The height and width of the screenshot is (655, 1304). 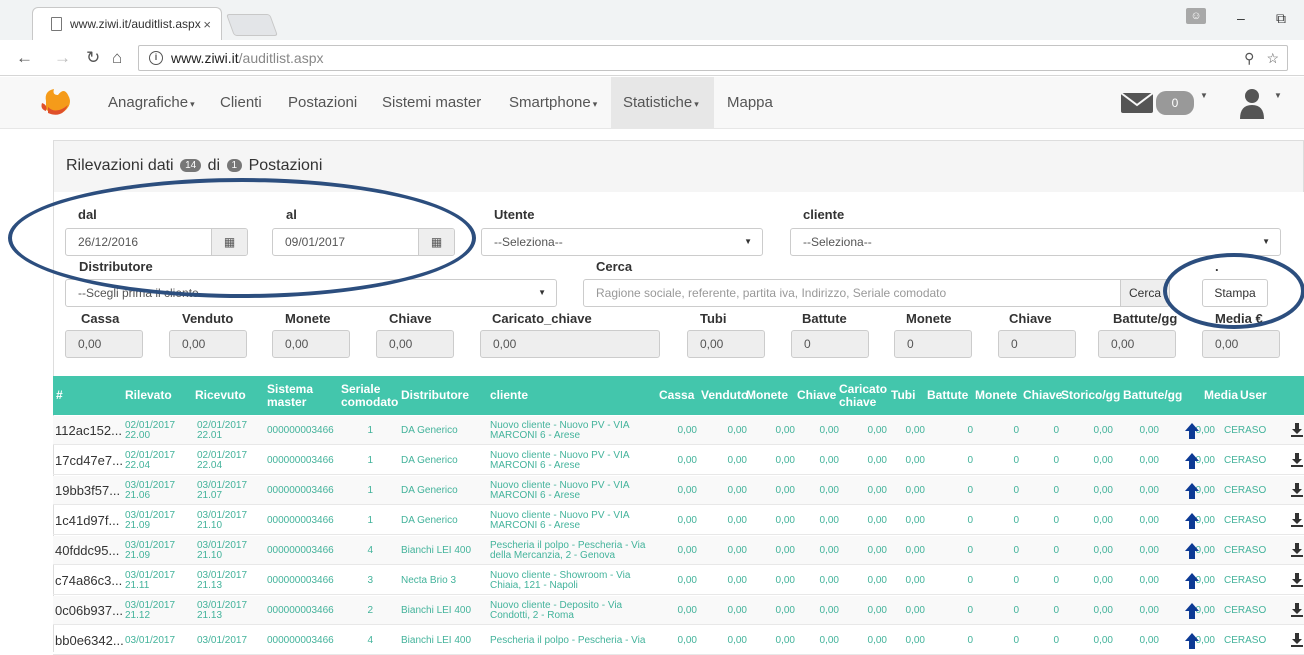 What do you see at coordinates (864, 395) in the screenshot?
I see `column-header: Caricato chiave` at bounding box center [864, 395].